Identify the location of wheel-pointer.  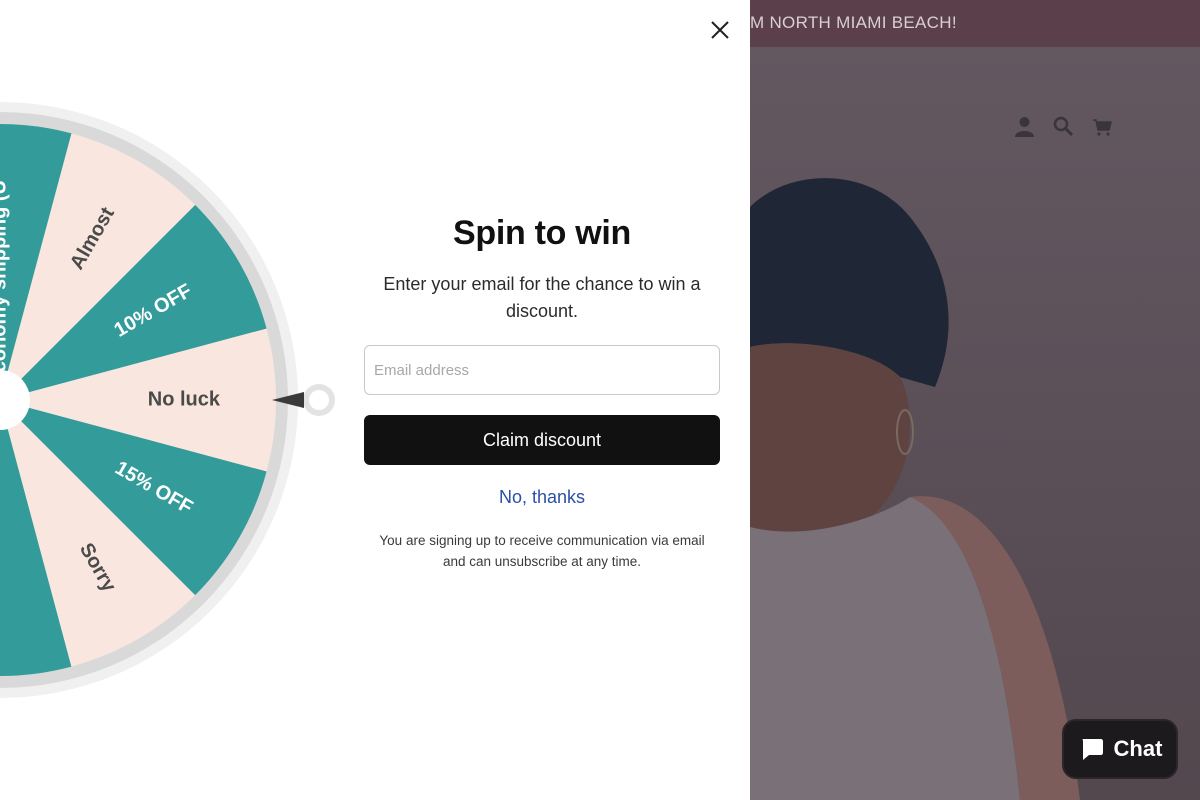
(303, 400).